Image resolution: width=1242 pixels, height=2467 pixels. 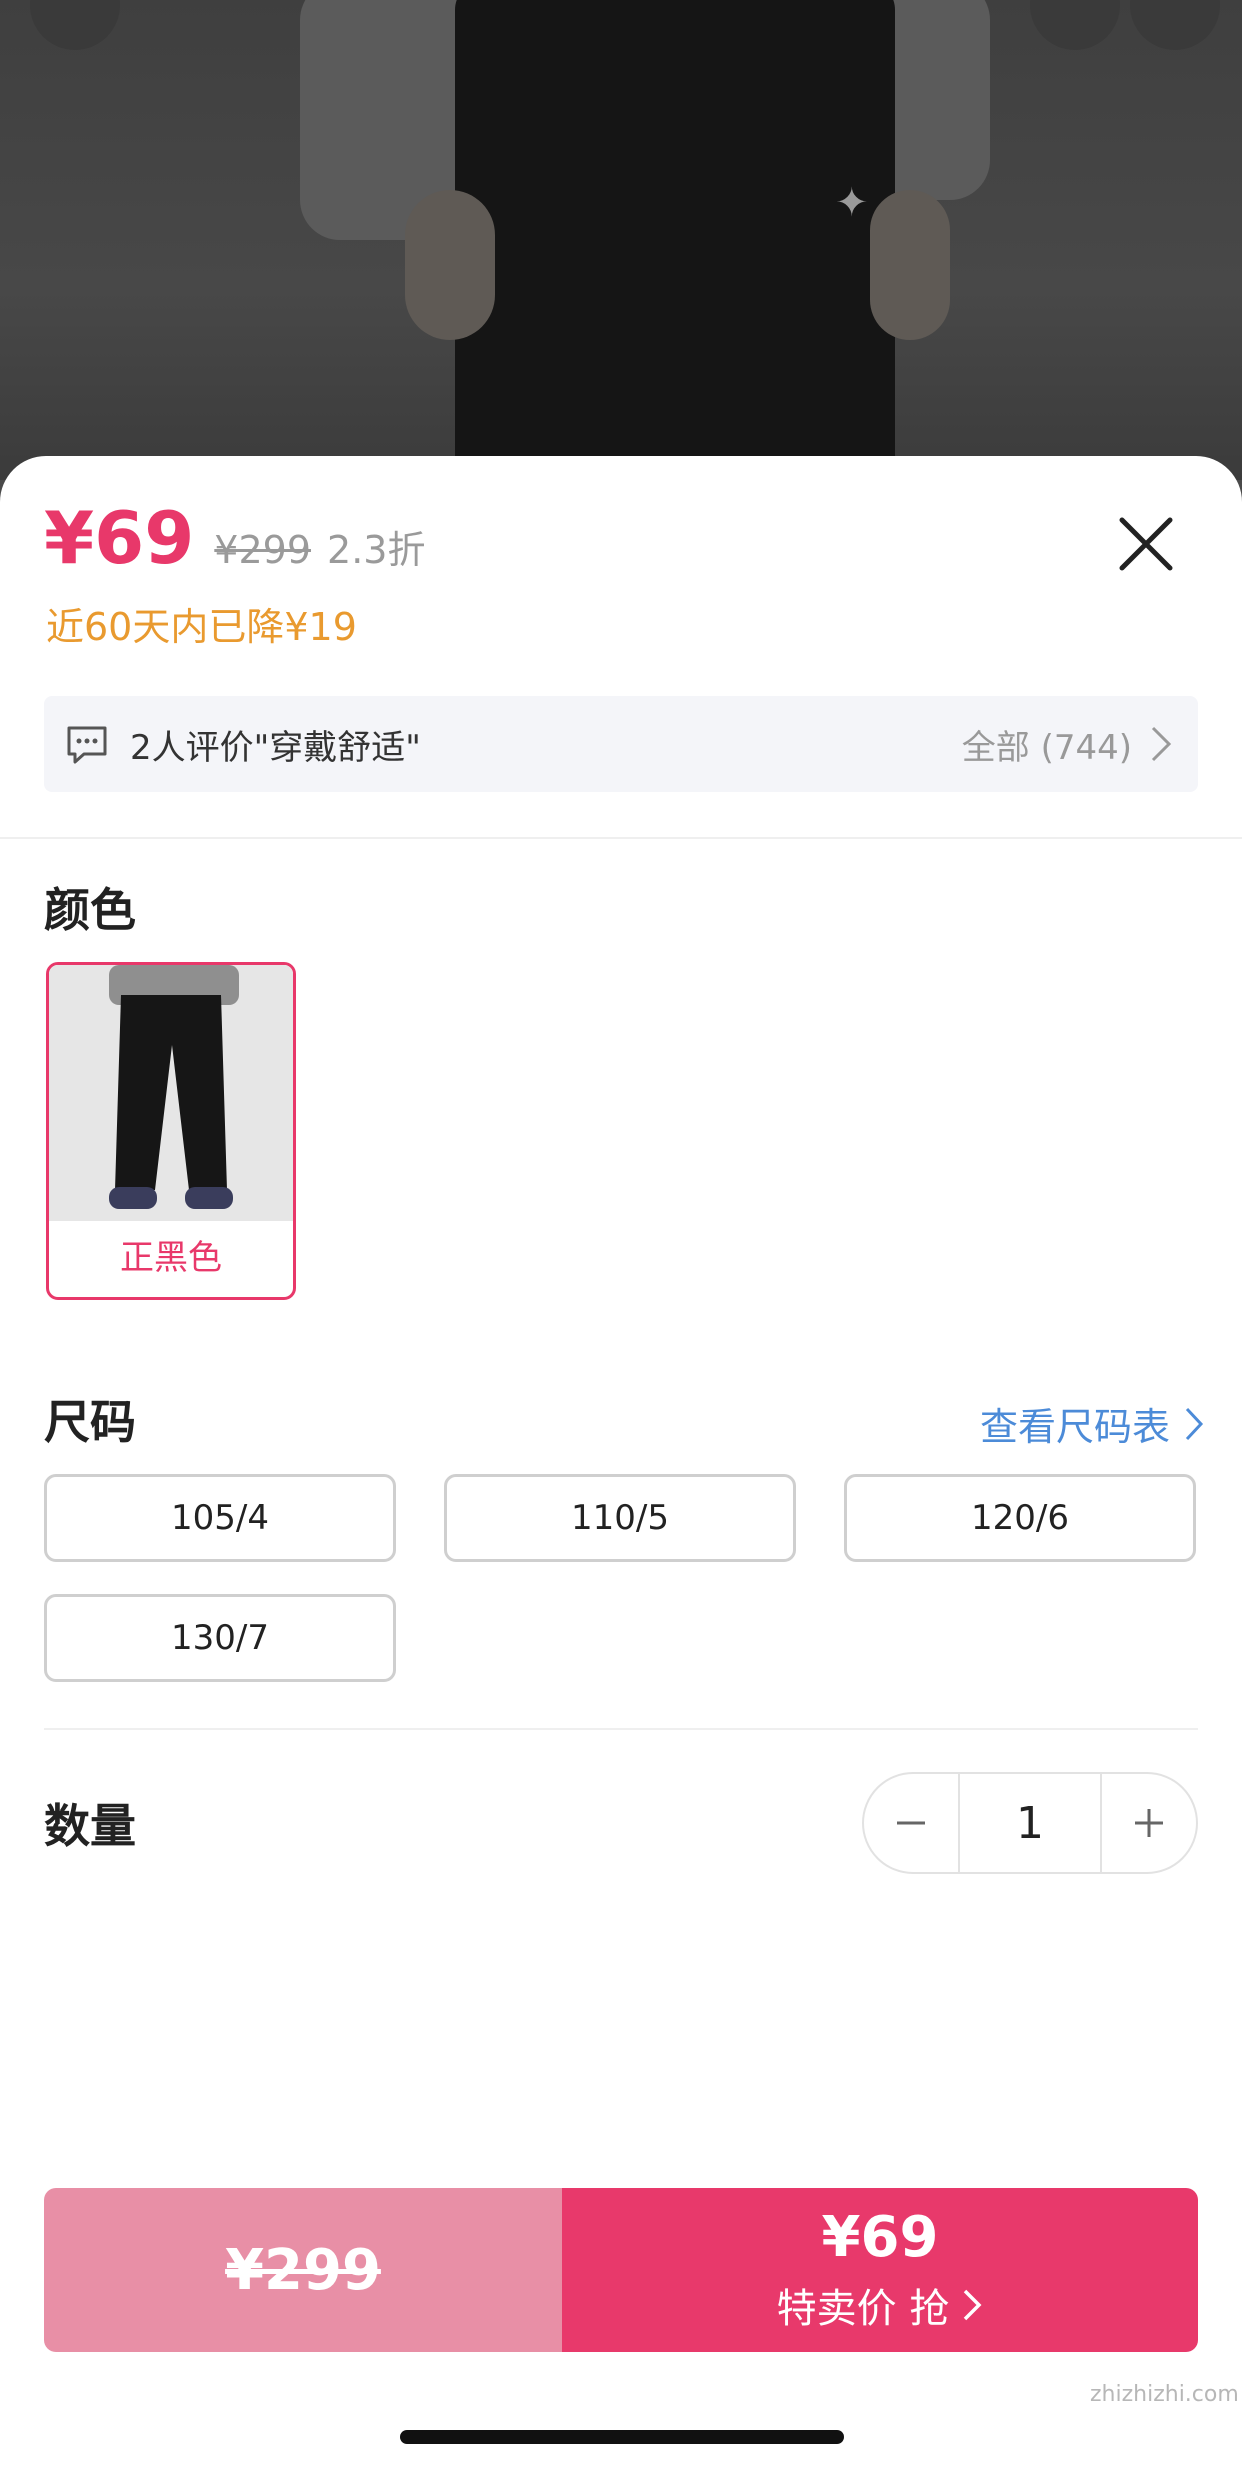 I want to click on share-button-backdrop, so click(x=1075, y=25).